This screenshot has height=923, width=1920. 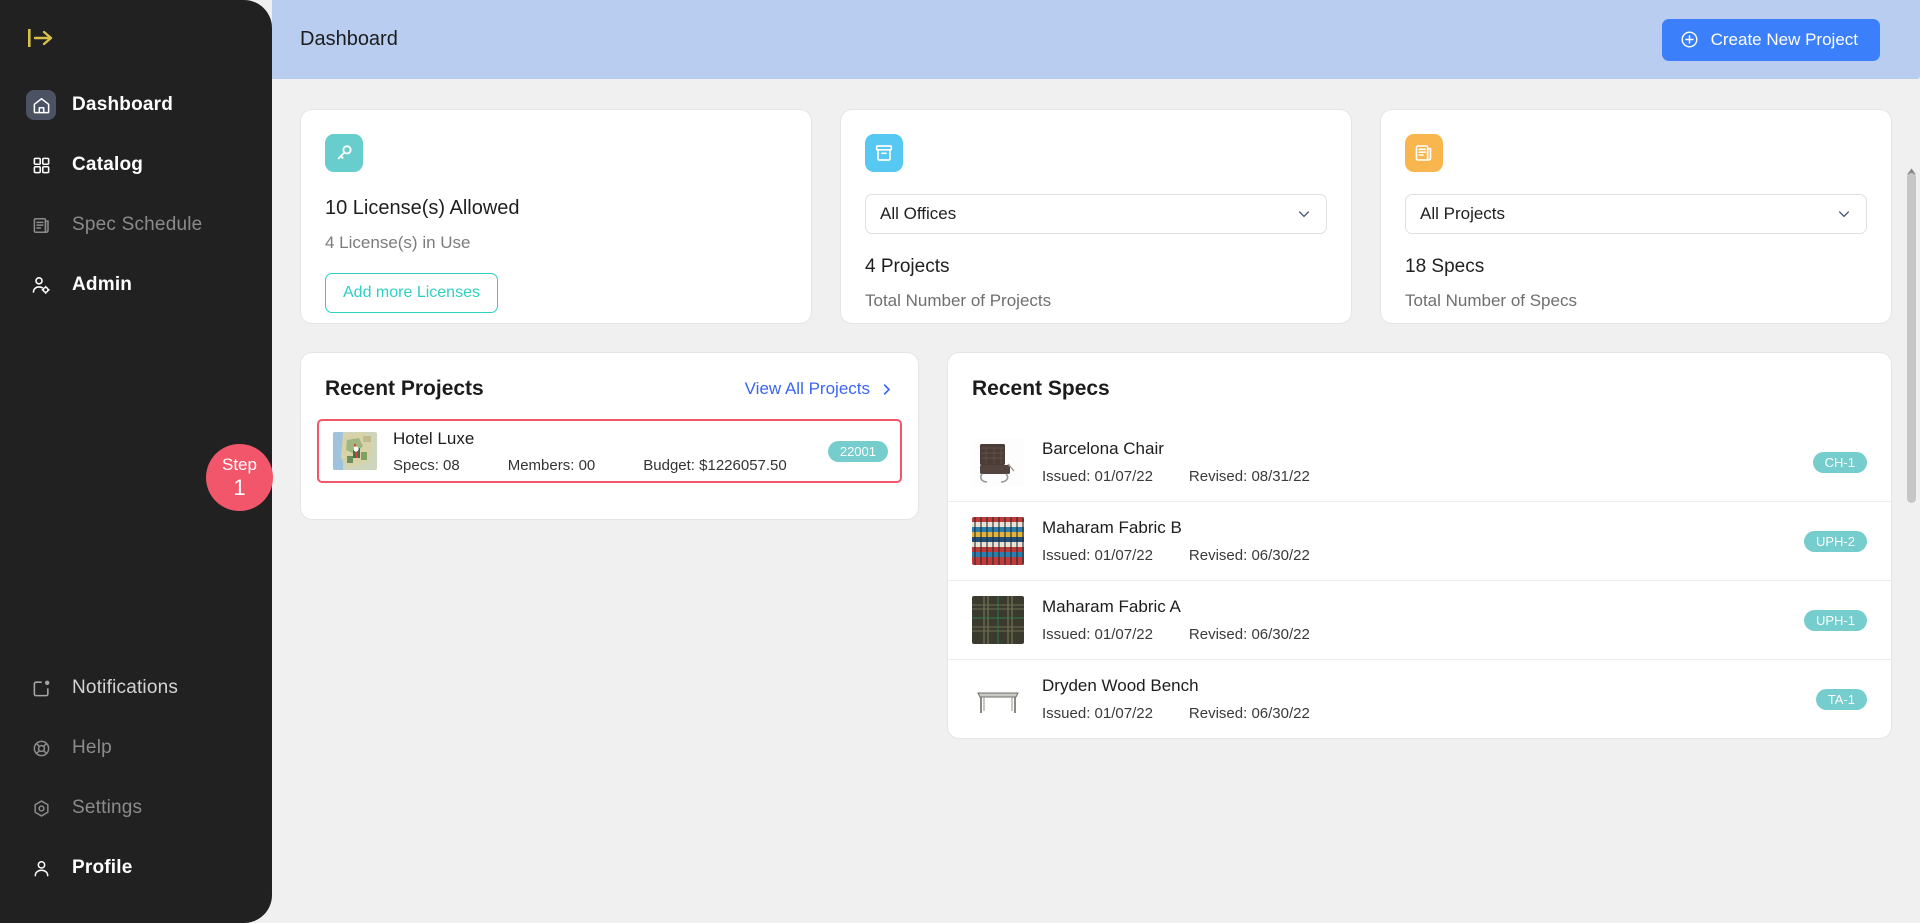 What do you see at coordinates (434, 438) in the screenshot?
I see `project-name: Hotel Luxe` at bounding box center [434, 438].